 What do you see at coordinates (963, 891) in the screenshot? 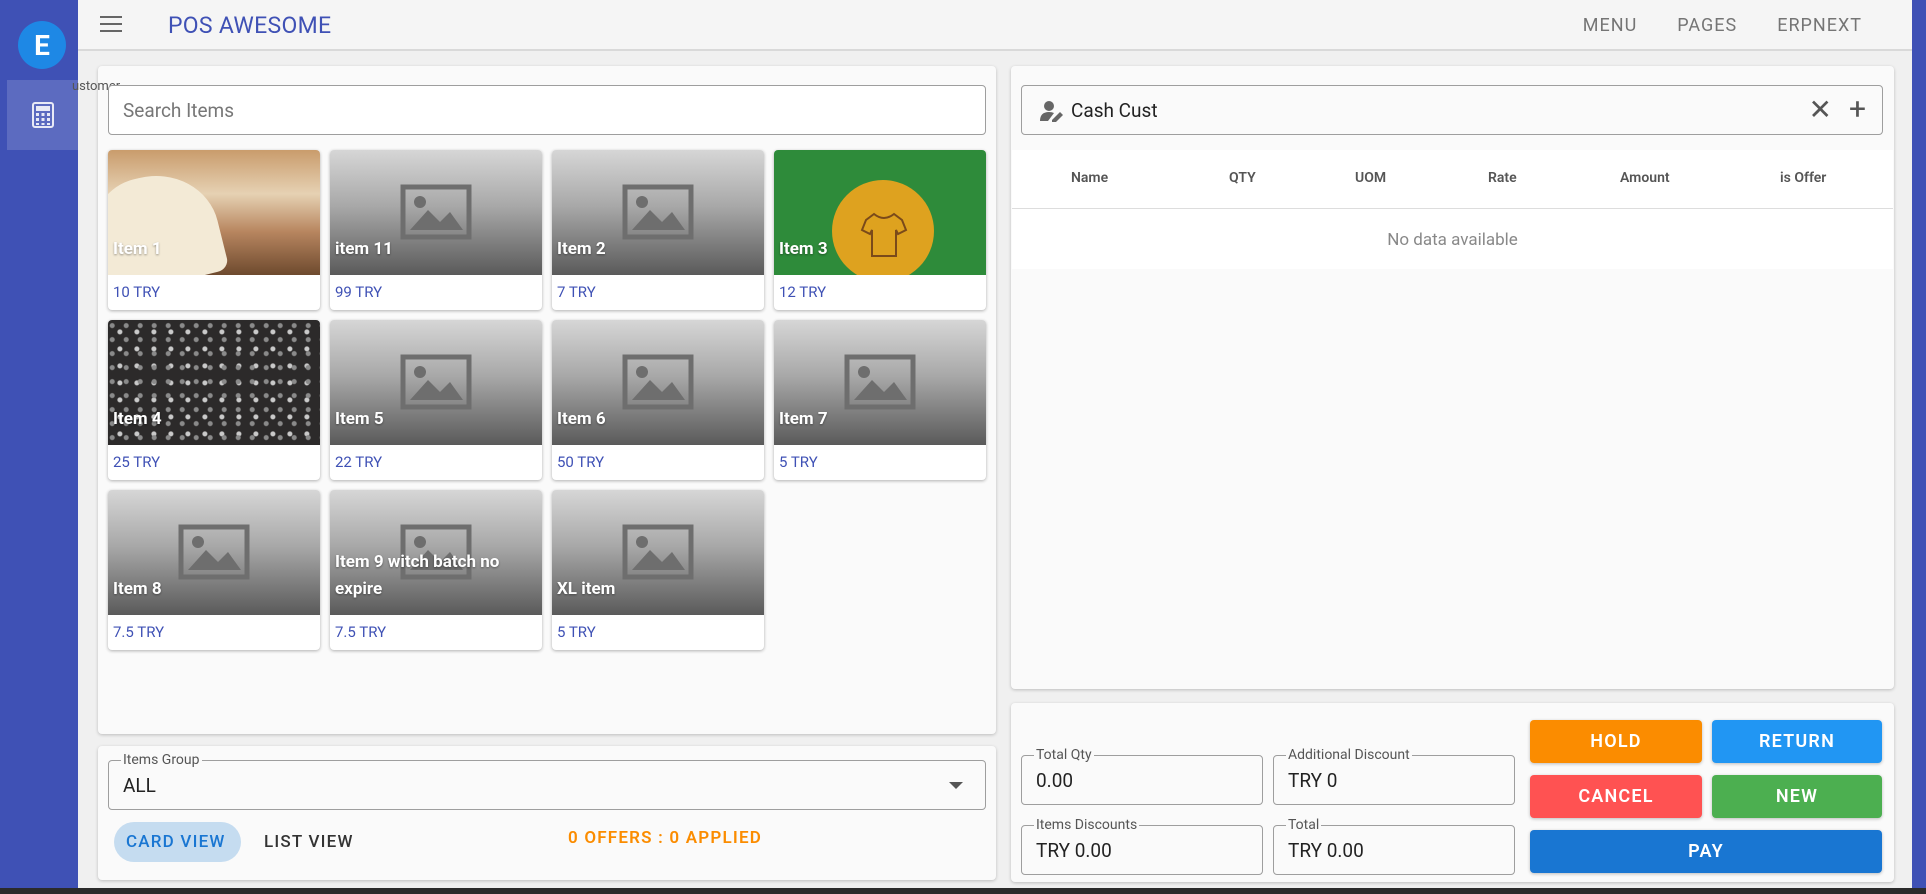
I see `bottom-edge` at bounding box center [963, 891].